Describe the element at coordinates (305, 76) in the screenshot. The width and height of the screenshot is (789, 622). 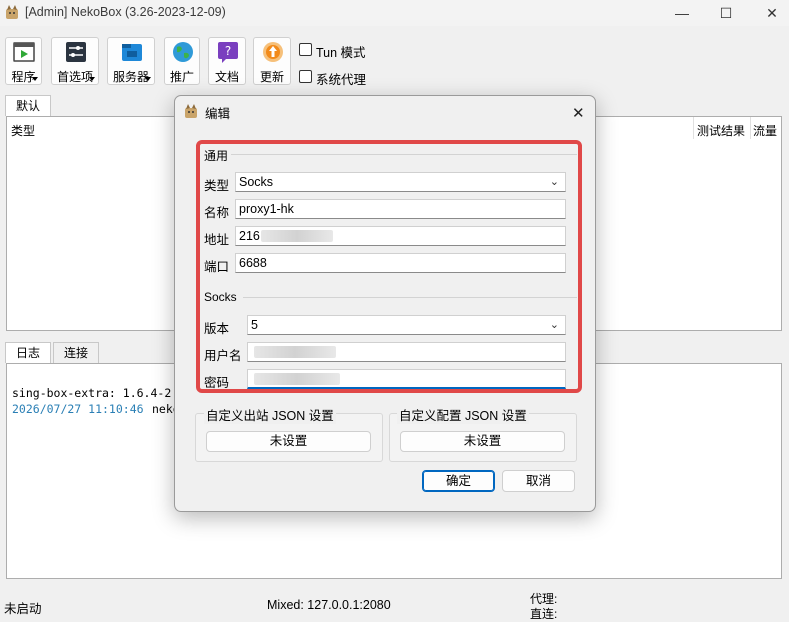
I see `system-proxy-checkbox` at that location.